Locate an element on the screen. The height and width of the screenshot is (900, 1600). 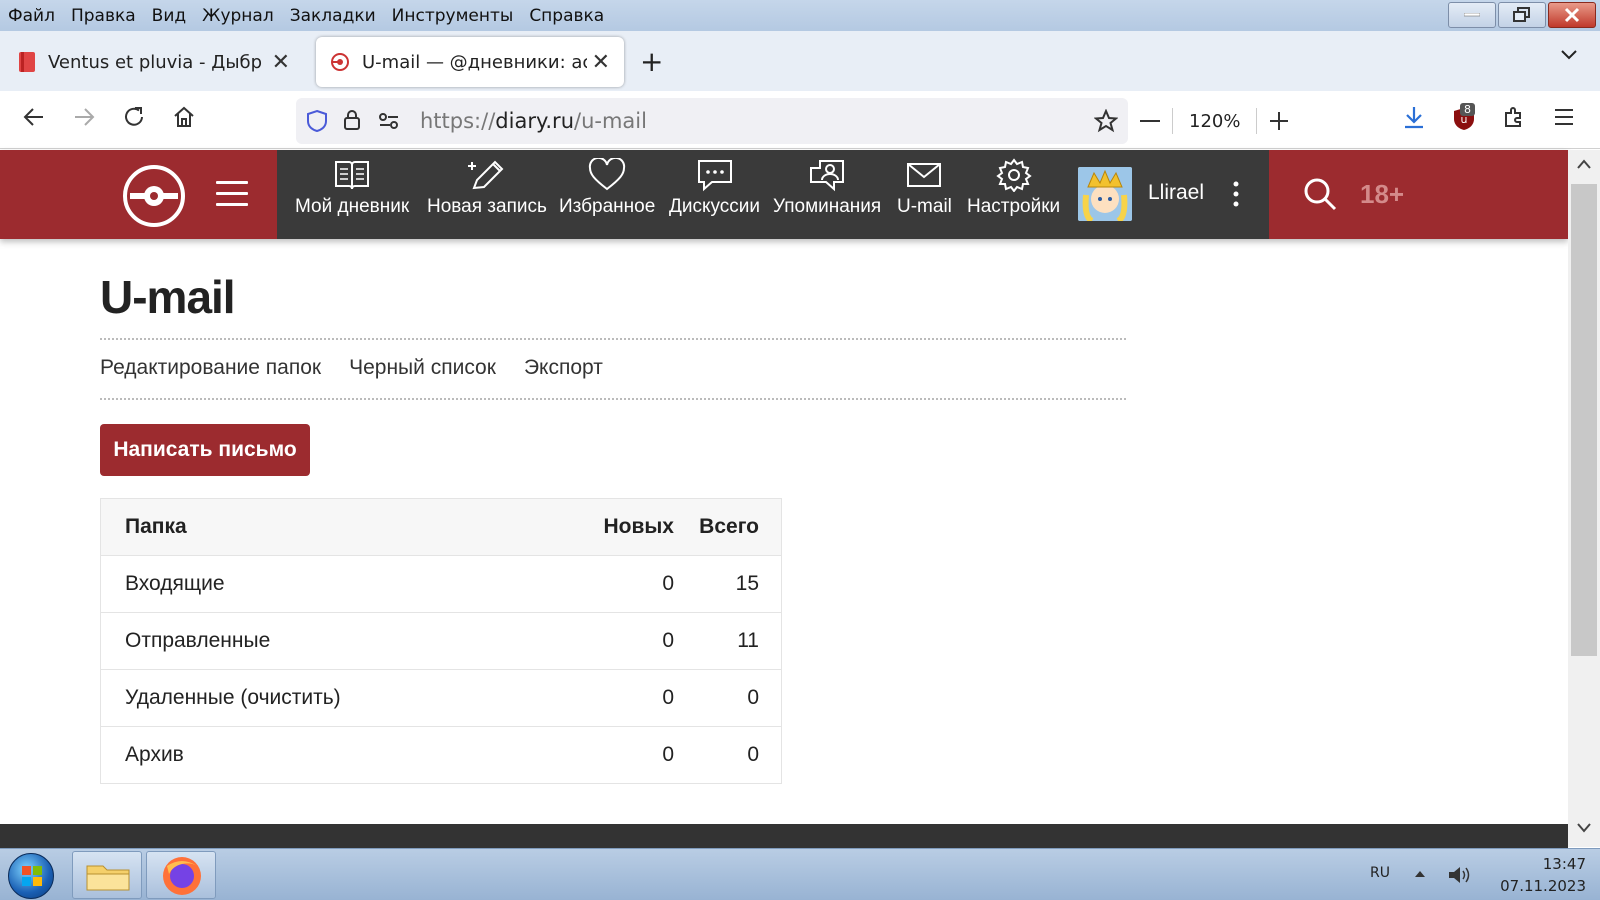
menu-bookmarks: Закладки is located at coordinates (333, 16).